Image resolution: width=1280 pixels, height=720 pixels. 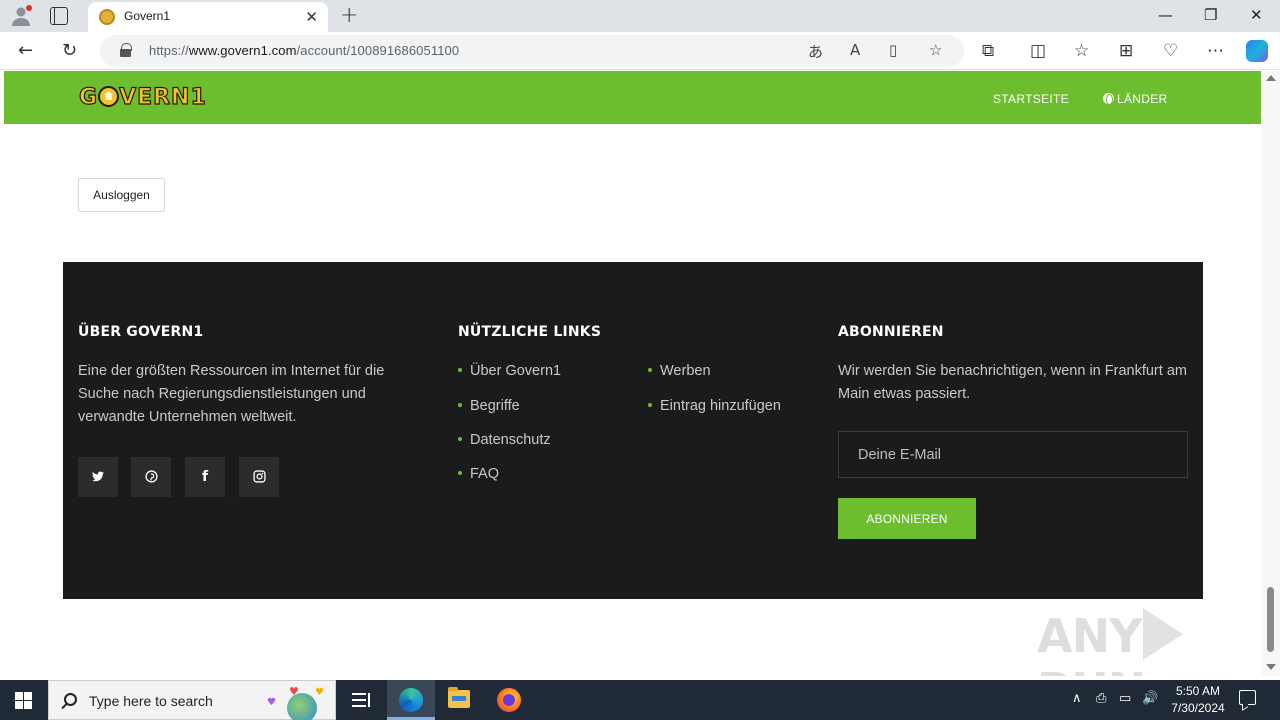 I want to click on logo-house-icon, so click(x=109, y=96).